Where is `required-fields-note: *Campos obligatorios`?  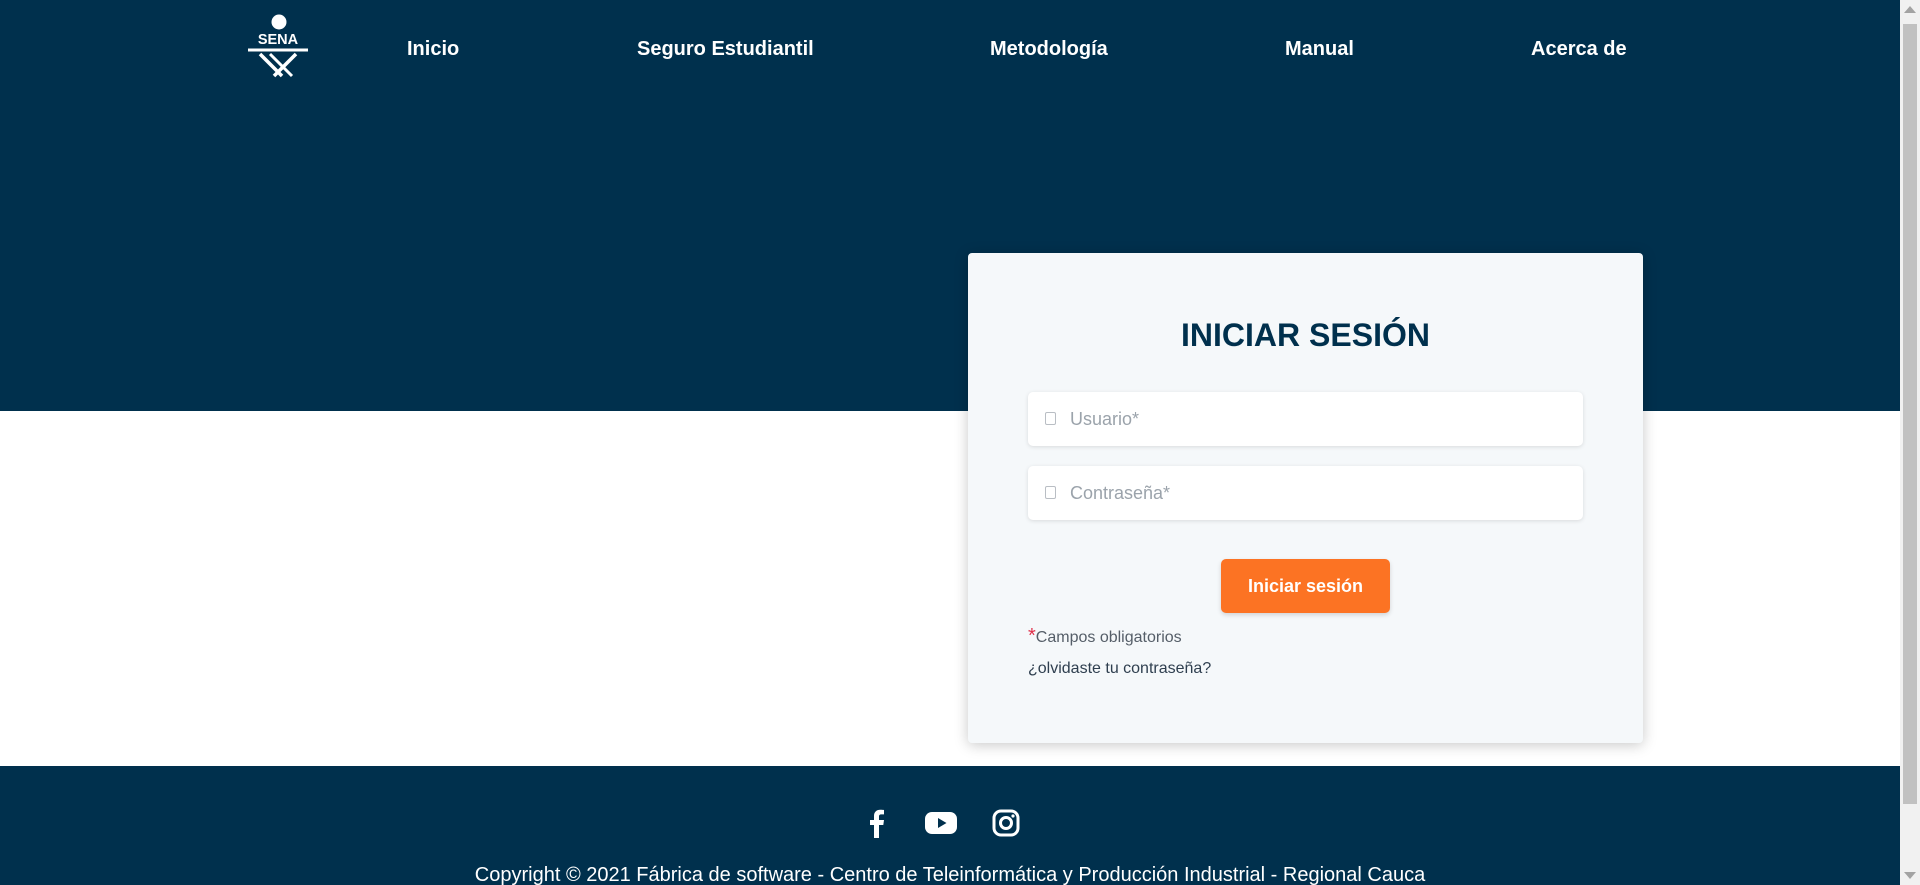
required-fields-note: *Campos obligatorios is located at coordinates (1105, 636).